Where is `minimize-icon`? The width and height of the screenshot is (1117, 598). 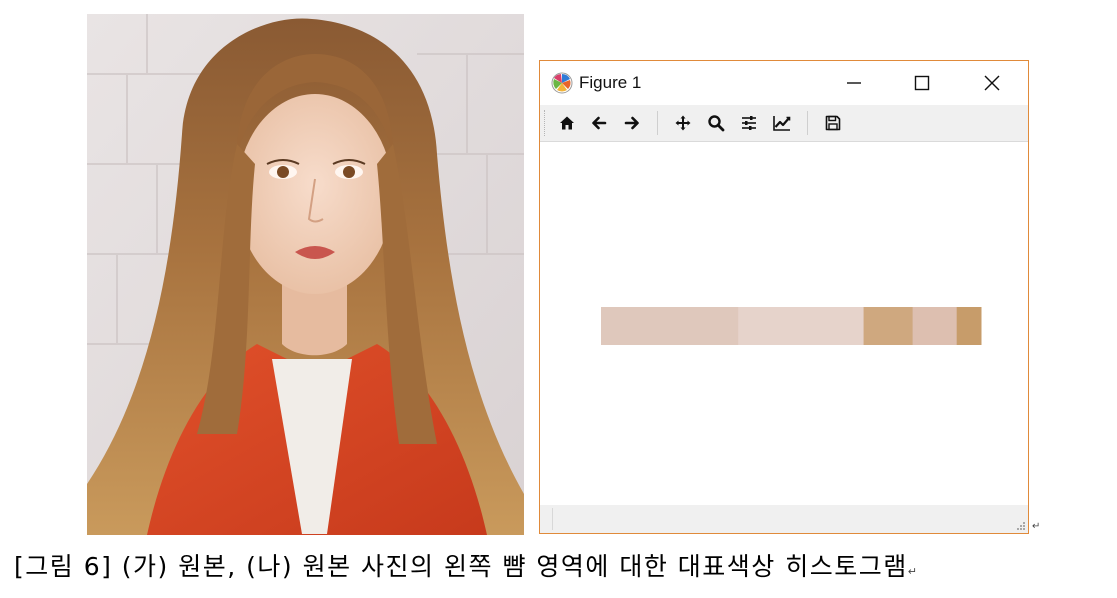 minimize-icon is located at coordinates (854, 83).